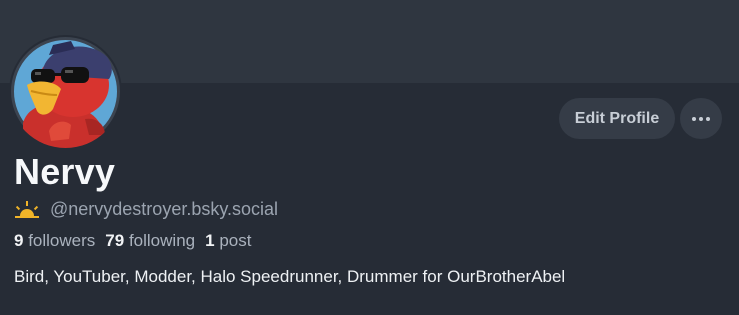 The height and width of the screenshot is (315, 739). I want to click on profile-stats: 9 followers 79 following 1 post, so click(132, 241).